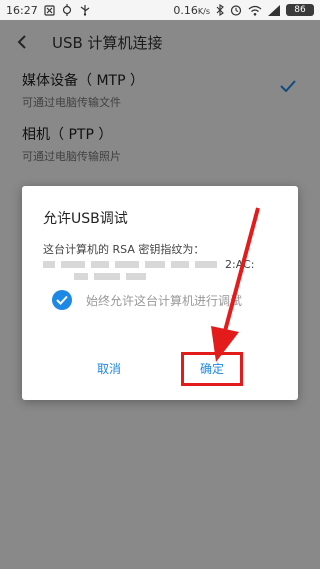 This screenshot has height=569, width=320. What do you see at coordinates (220, 10) in the screenshot?
I see `bluetooth-icon` at bounding box center [220, 10].